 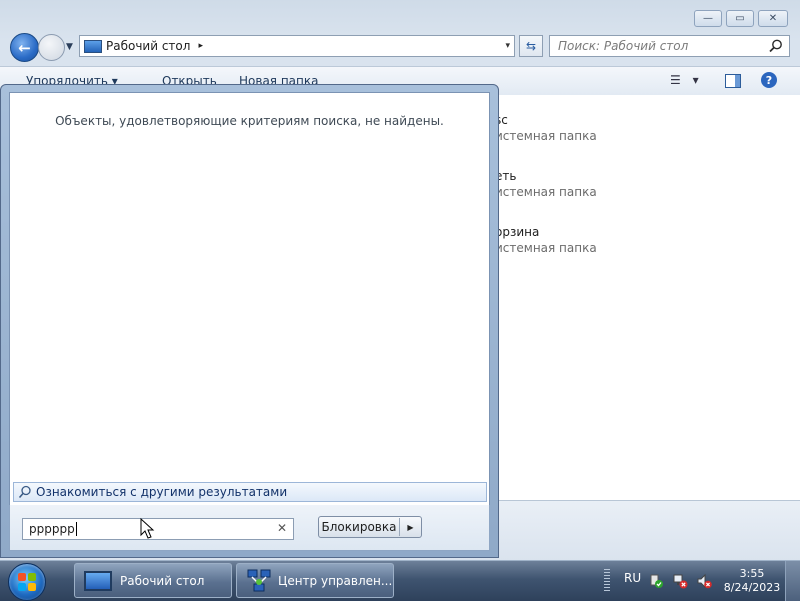 What do you see at coordinates (773, 18) in the screenshot?
I see `close-button: ✕` at bounding box center [773, 18].